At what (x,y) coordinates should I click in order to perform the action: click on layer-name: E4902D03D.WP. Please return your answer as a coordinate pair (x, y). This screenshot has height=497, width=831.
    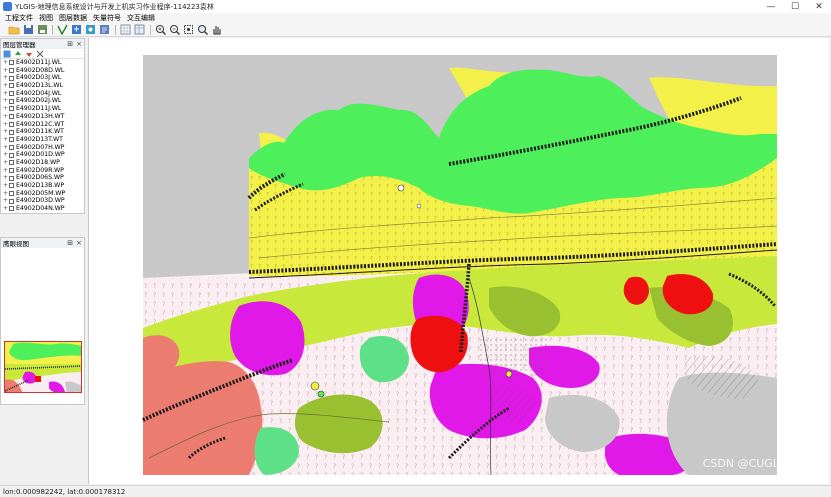
    Looking at the image, I should click on (40, 201).